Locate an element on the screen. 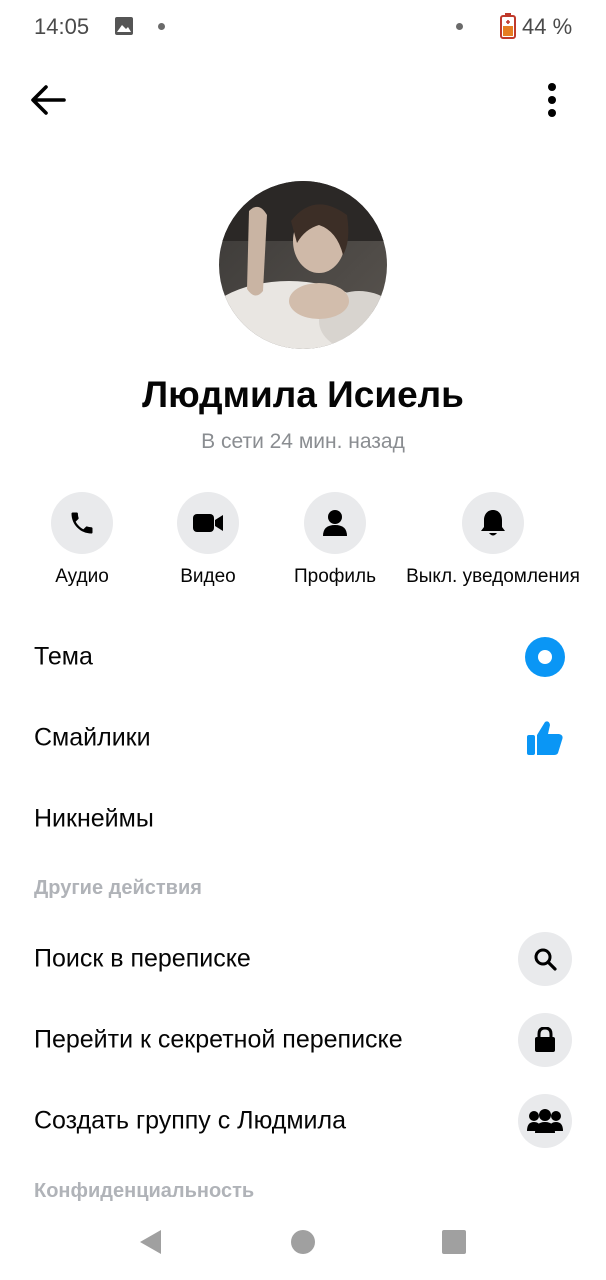  nicknames-label: Никнеймы is located at coordinates (94, 818).